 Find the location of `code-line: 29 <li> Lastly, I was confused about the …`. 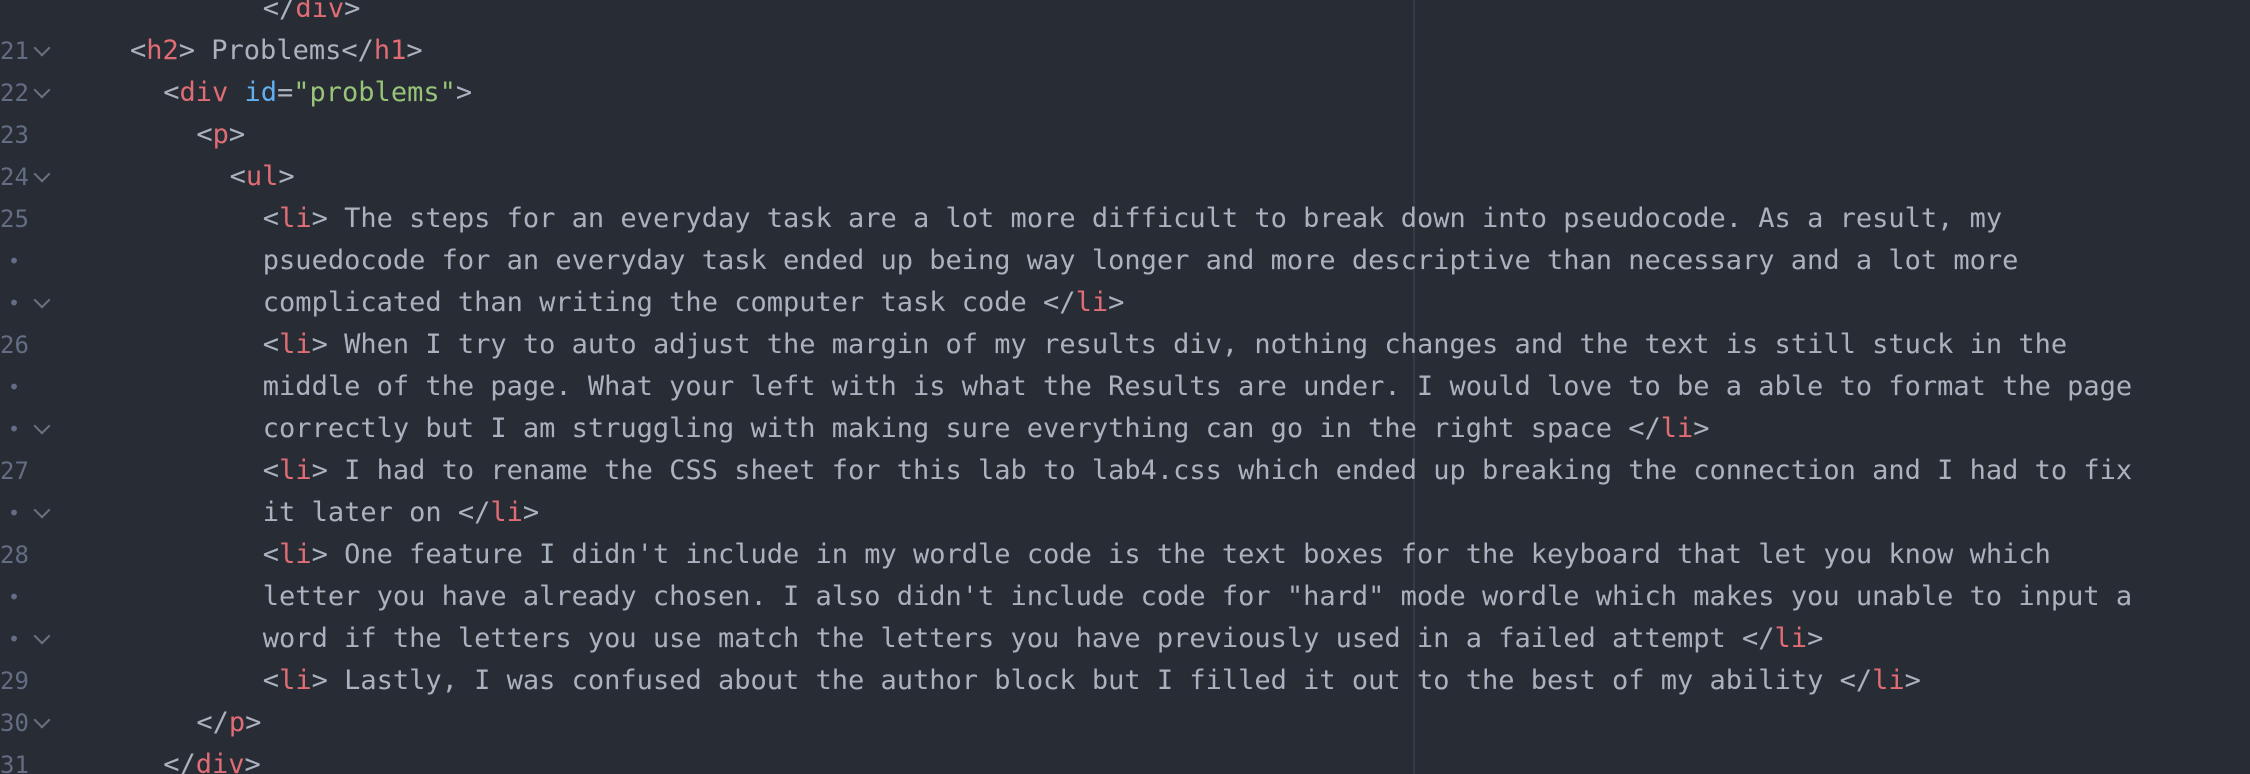

code-line: 29 <li> Lastly, I was confused about the … is located at coordinates (1125, 681).